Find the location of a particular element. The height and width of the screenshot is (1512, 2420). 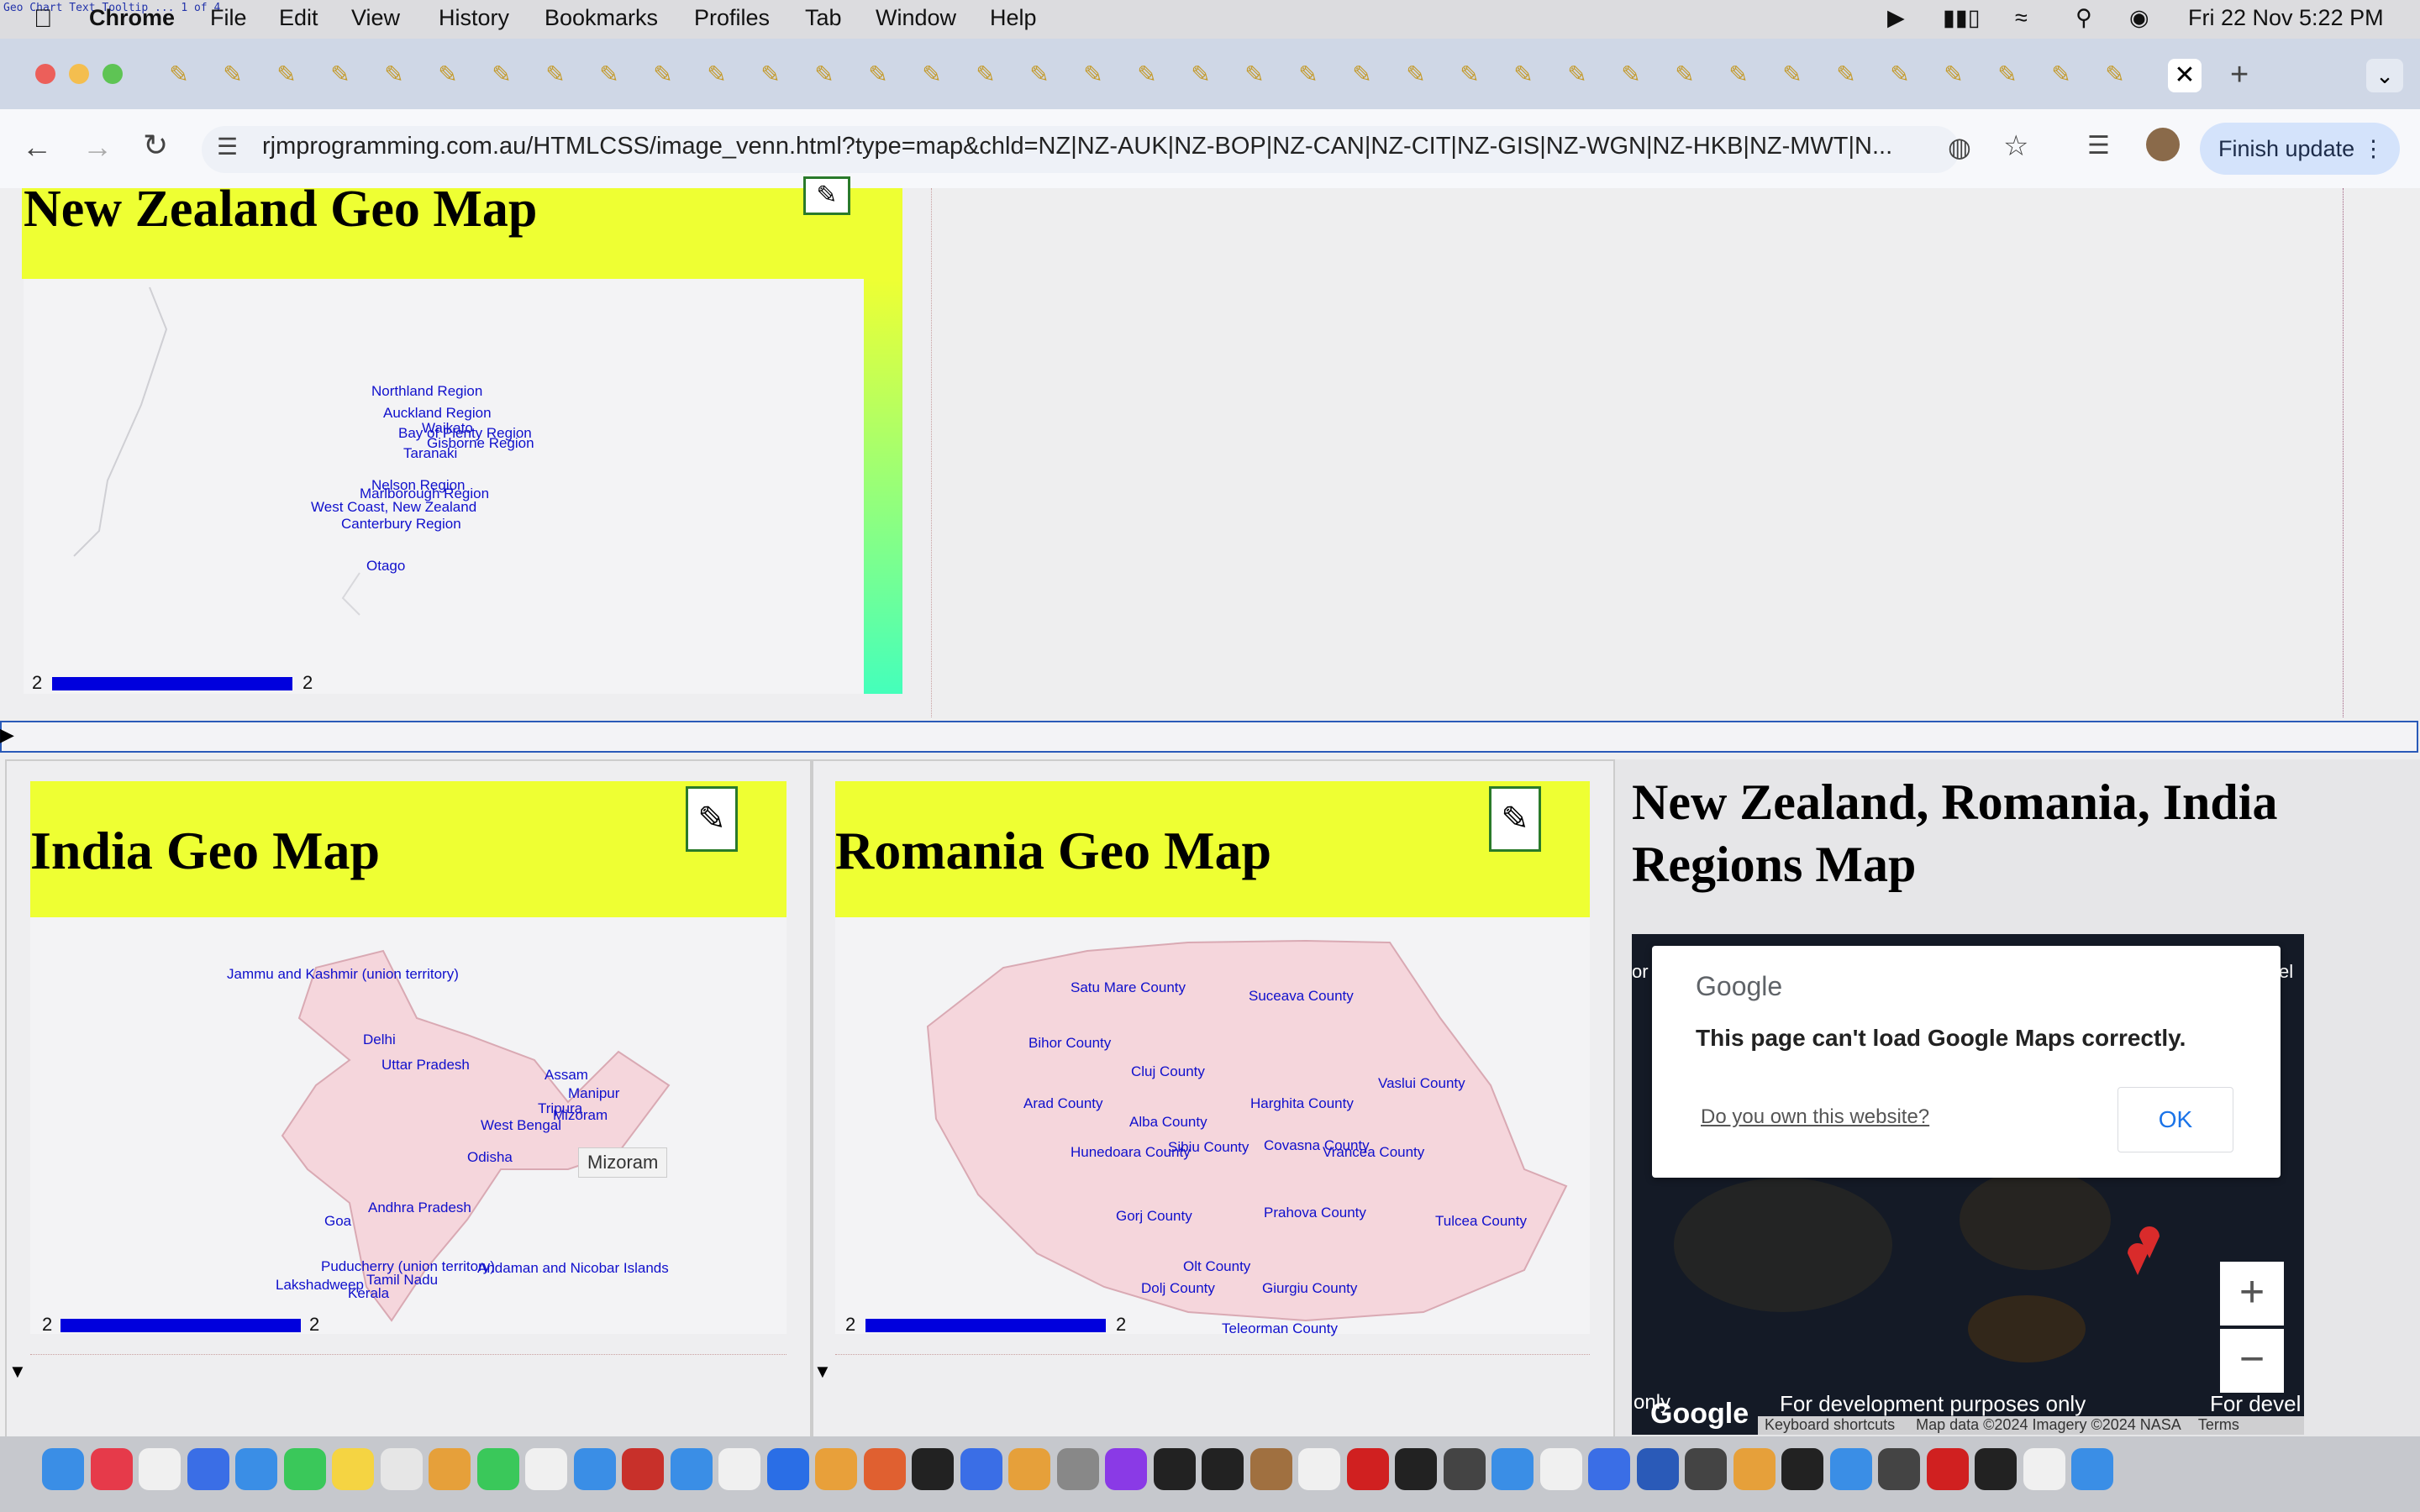

back-arrow-icon: ← is located at coordinates (37, 147).